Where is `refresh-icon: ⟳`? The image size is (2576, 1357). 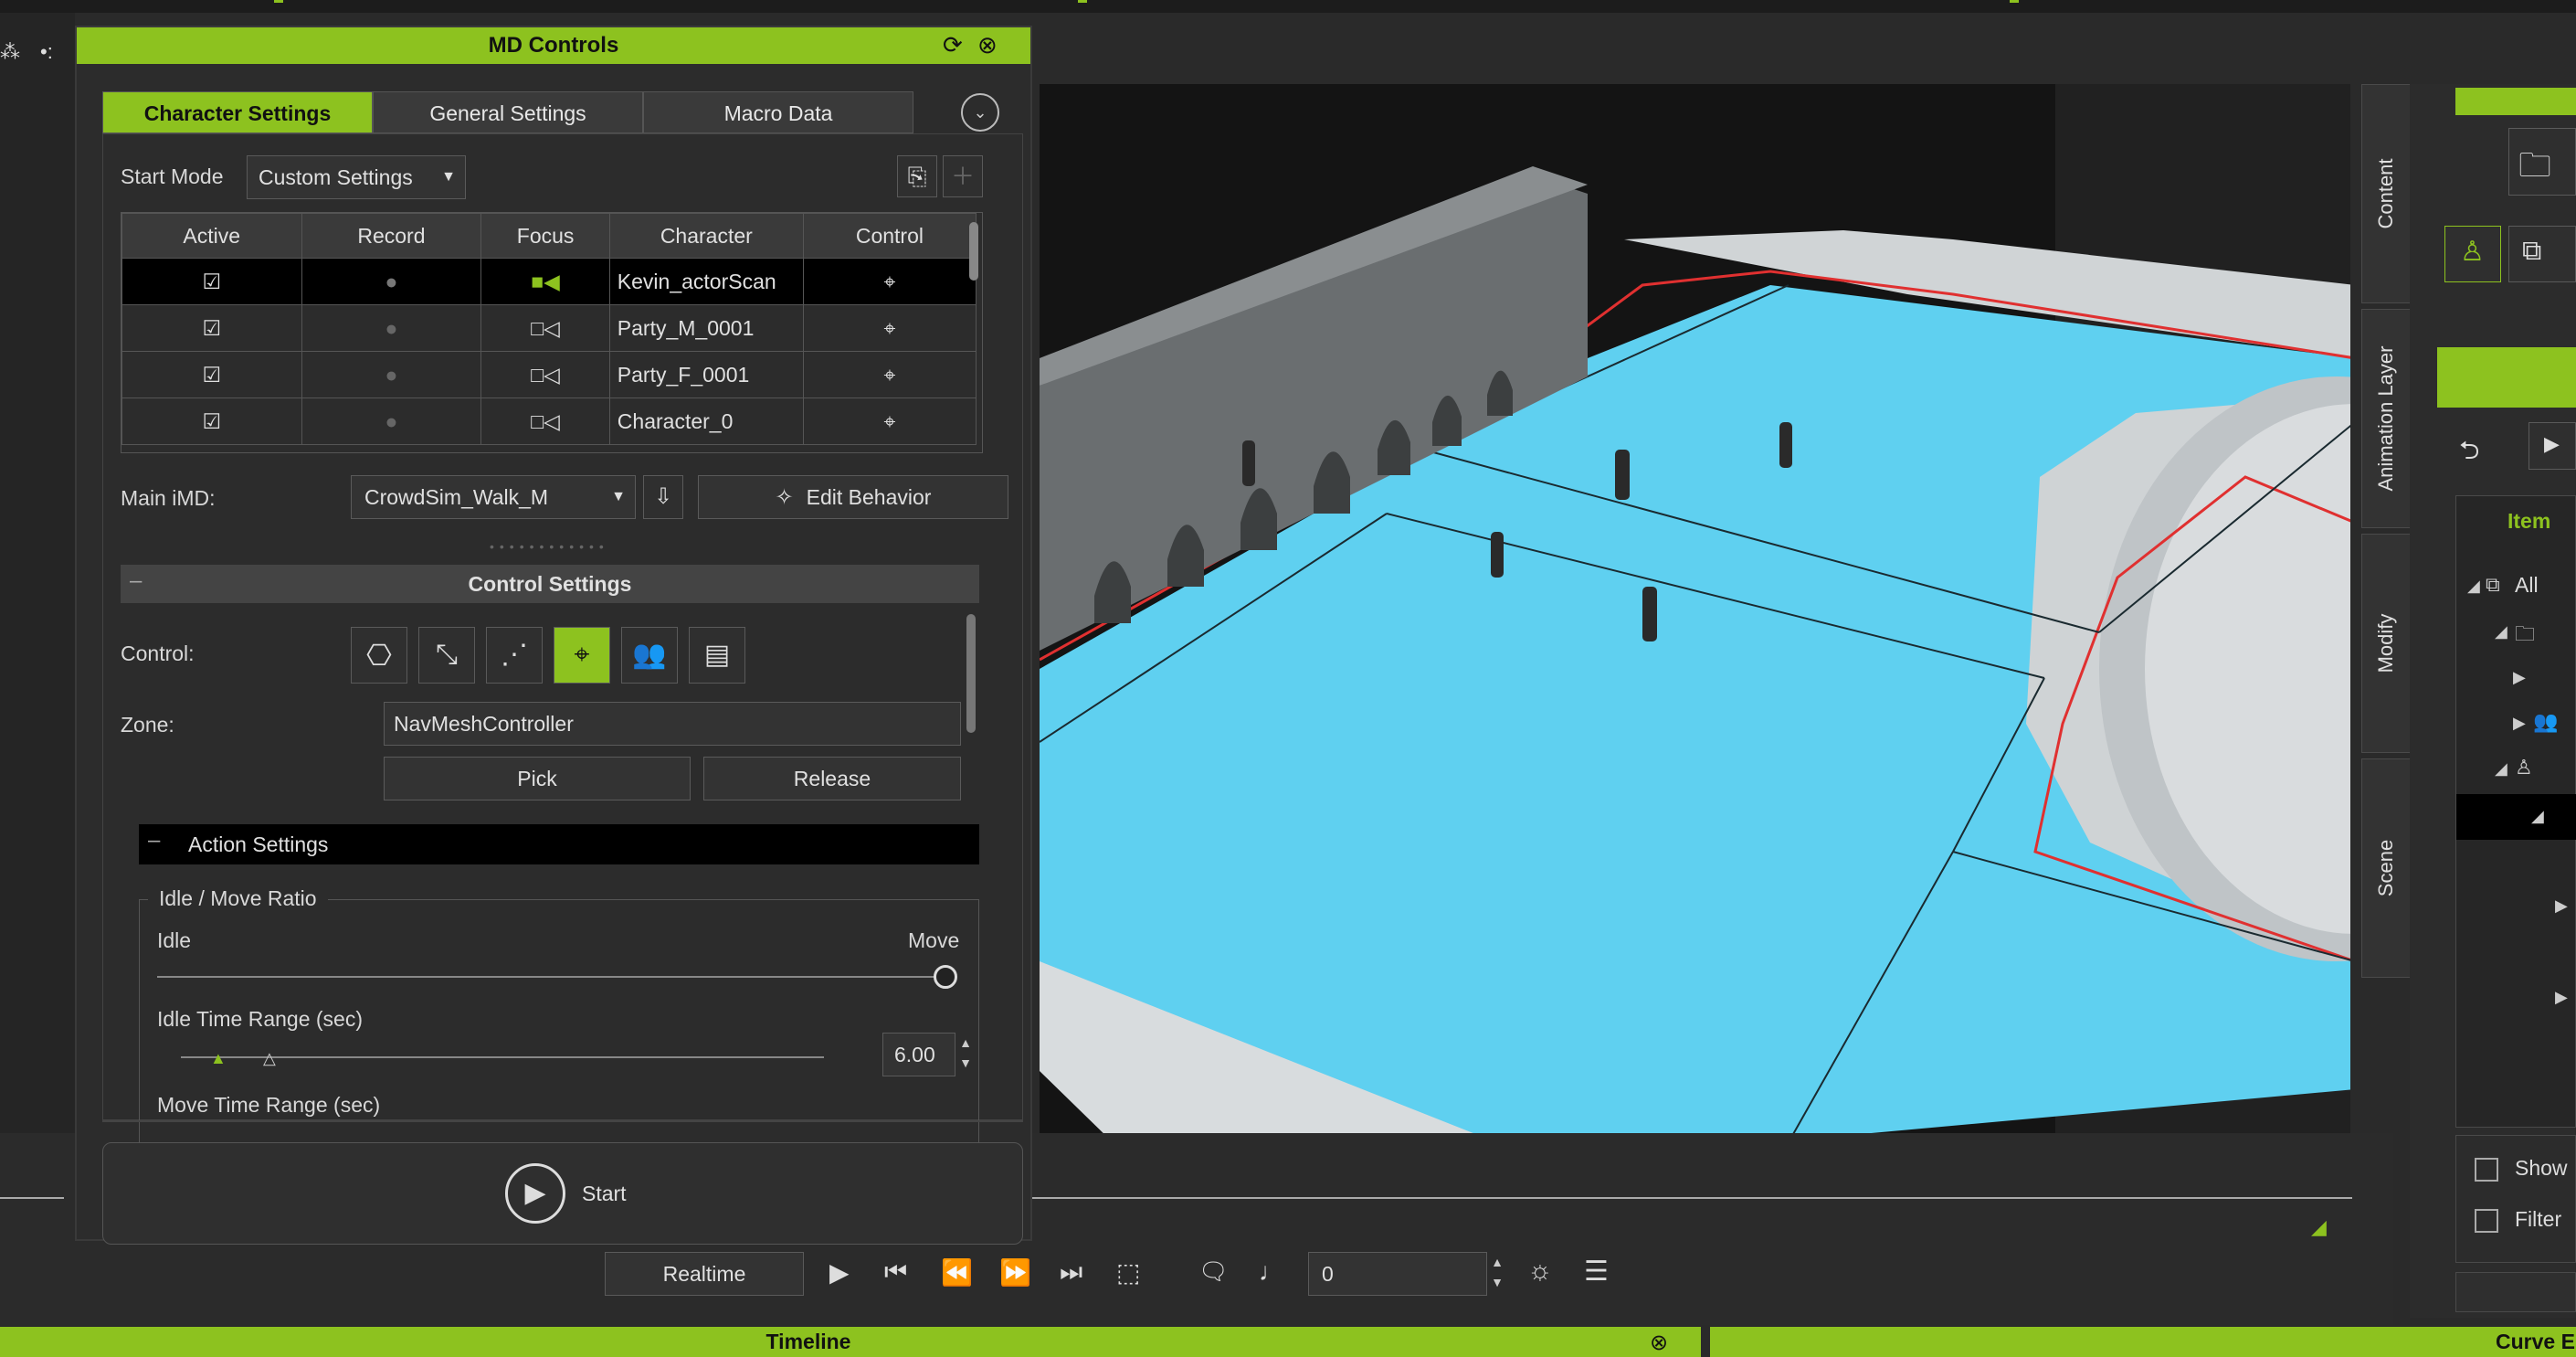
refresh-icon: ⟳ is located at coordinates (953, 45).